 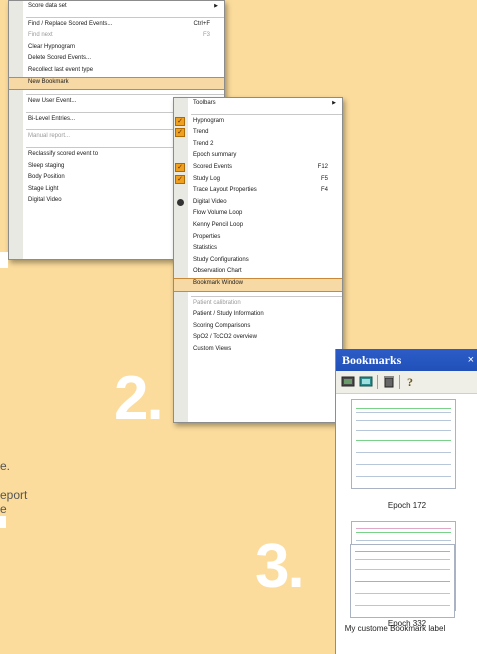 I want to click on menu-item-label: Epoch summary, so click(x=215, y=155).